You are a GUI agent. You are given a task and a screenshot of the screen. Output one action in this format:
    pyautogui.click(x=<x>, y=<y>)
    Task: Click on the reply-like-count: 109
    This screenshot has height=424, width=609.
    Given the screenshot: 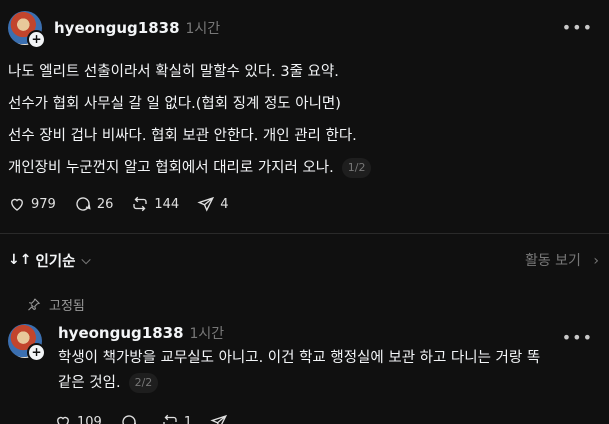 What is the action you would take?
    pyautogui.click(x=89, y=419)
    